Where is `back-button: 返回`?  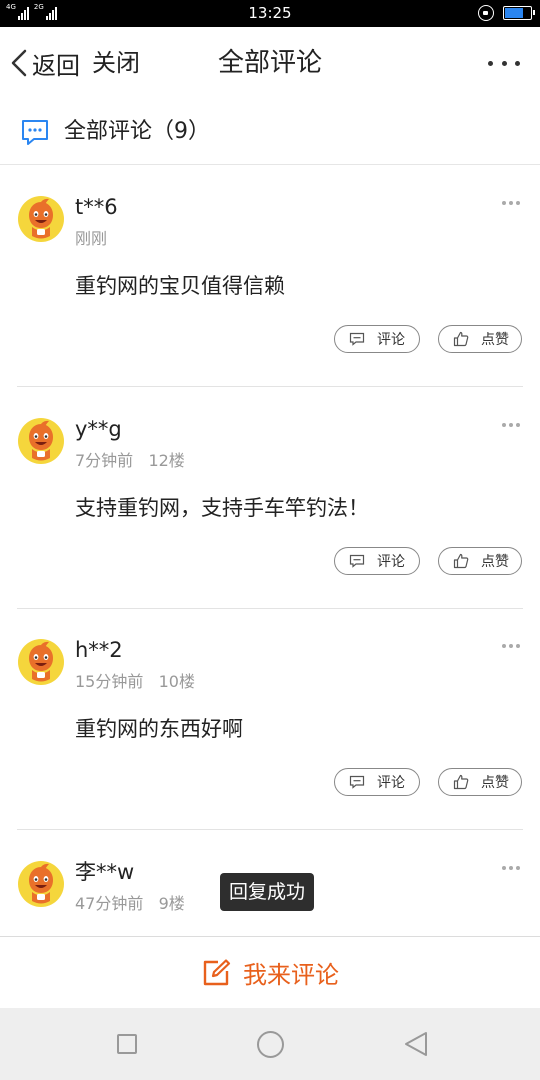 back-button: 返回 is located at coordinates (45, 63).